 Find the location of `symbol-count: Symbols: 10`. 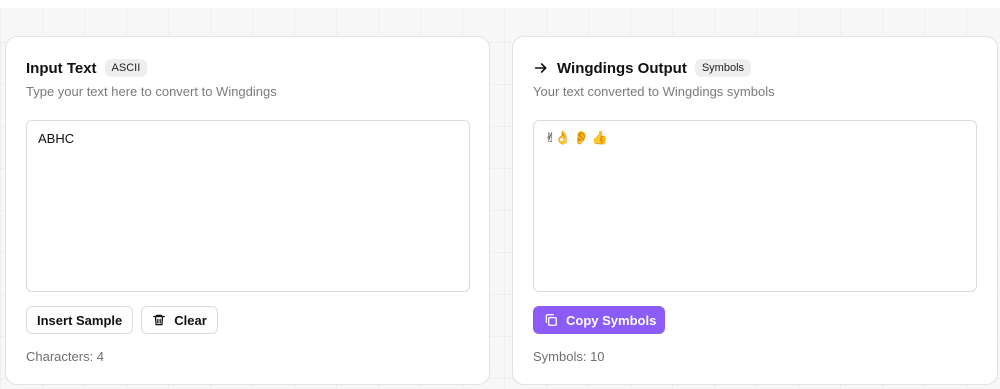

symbol-count: Symbols: 10 is located at coordinates (569, 356).